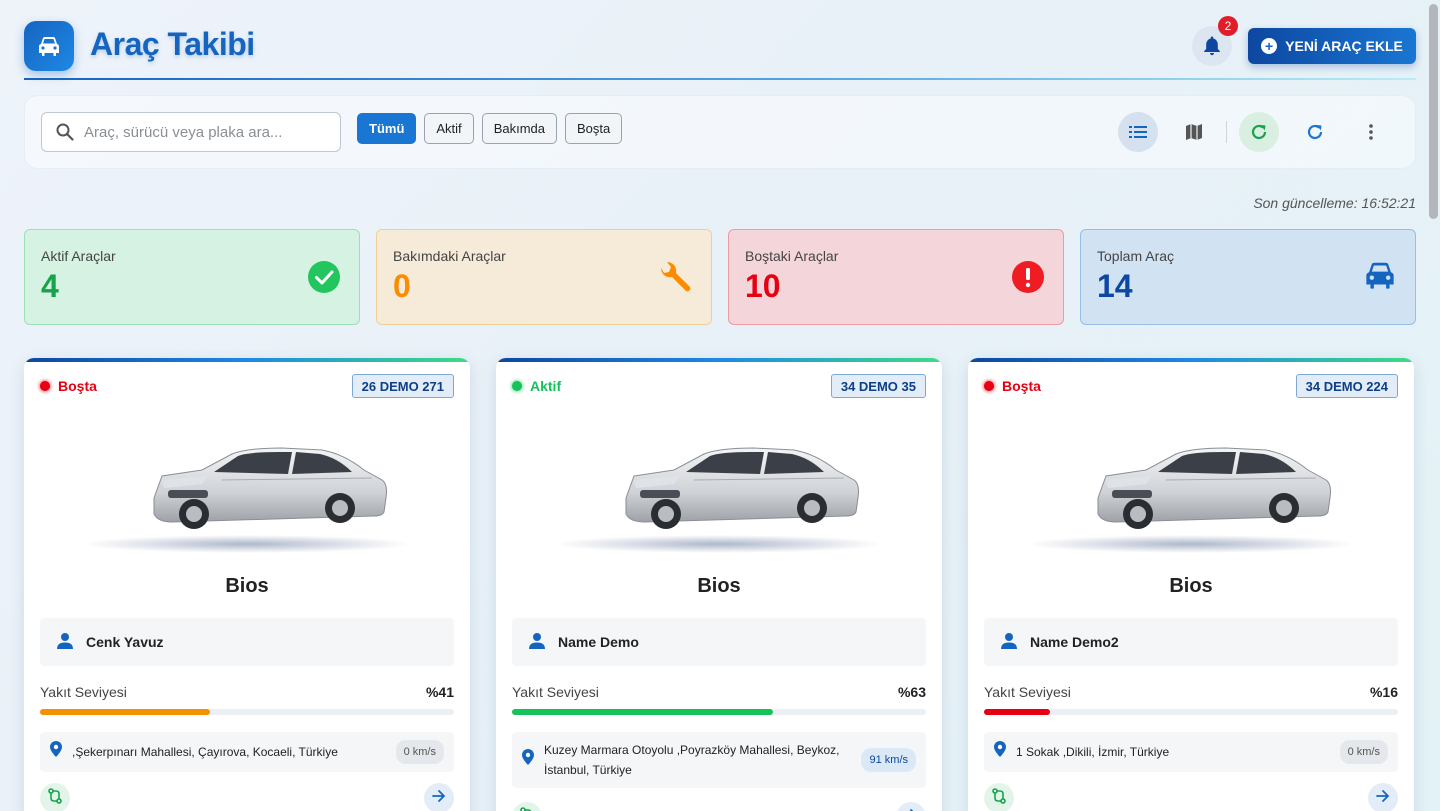 This screenshot has height=811, width=1440. Describe the element at coordinates (719, 642) in the screenshot. I see `driver-info: Name Demo` at that location.